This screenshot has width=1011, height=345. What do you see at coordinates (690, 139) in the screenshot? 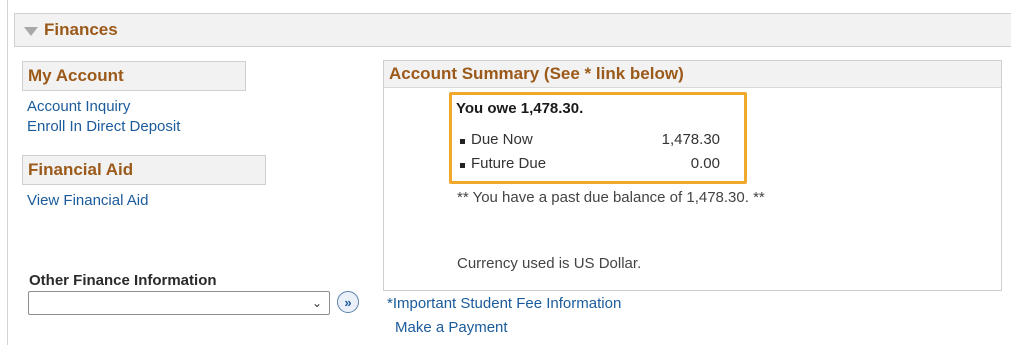
I see `due-now-value: 1,478.30` at bounding box center [690, 139].